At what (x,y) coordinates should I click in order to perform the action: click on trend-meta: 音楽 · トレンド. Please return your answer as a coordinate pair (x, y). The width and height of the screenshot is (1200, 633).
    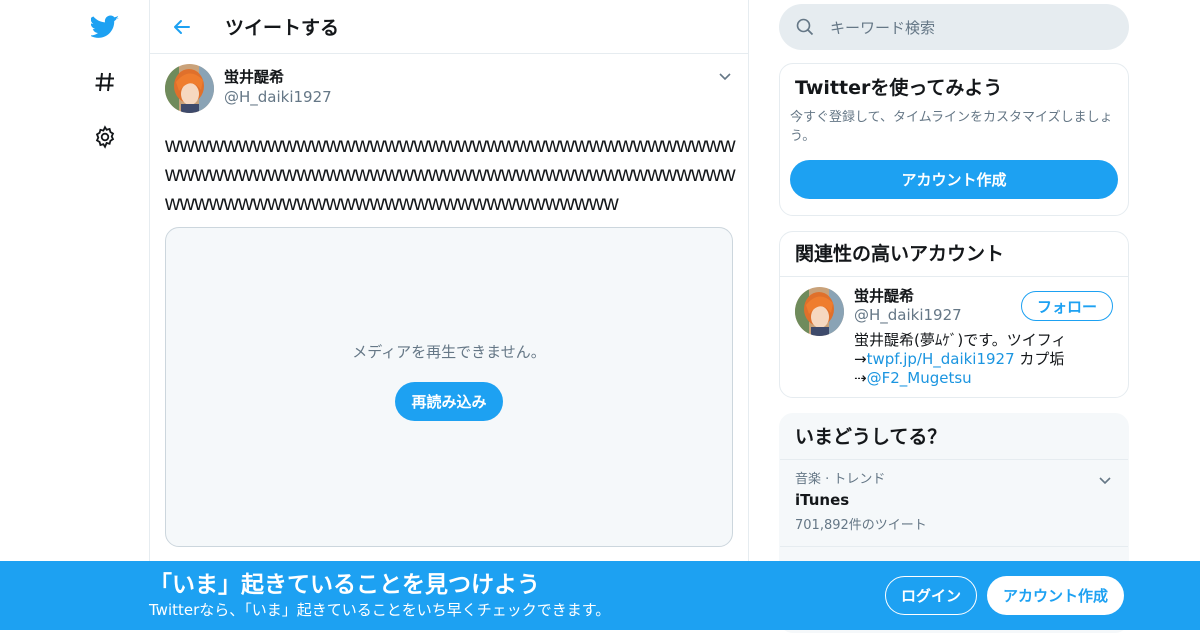
    Looking at the image, I should click on (840, 479).